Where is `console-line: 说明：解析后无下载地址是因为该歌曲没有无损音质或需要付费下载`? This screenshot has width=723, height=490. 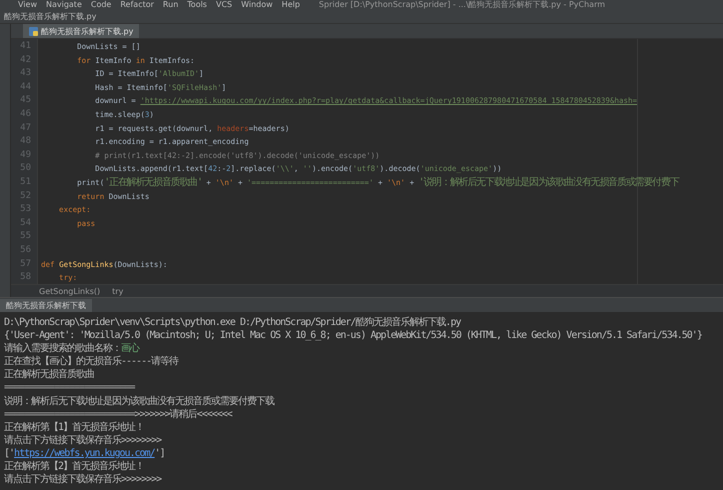
console-line: 说明：解析后无下载地址是因为该歌曲没有无损音质或需要付费下载 is located at coordinates (140, 401).